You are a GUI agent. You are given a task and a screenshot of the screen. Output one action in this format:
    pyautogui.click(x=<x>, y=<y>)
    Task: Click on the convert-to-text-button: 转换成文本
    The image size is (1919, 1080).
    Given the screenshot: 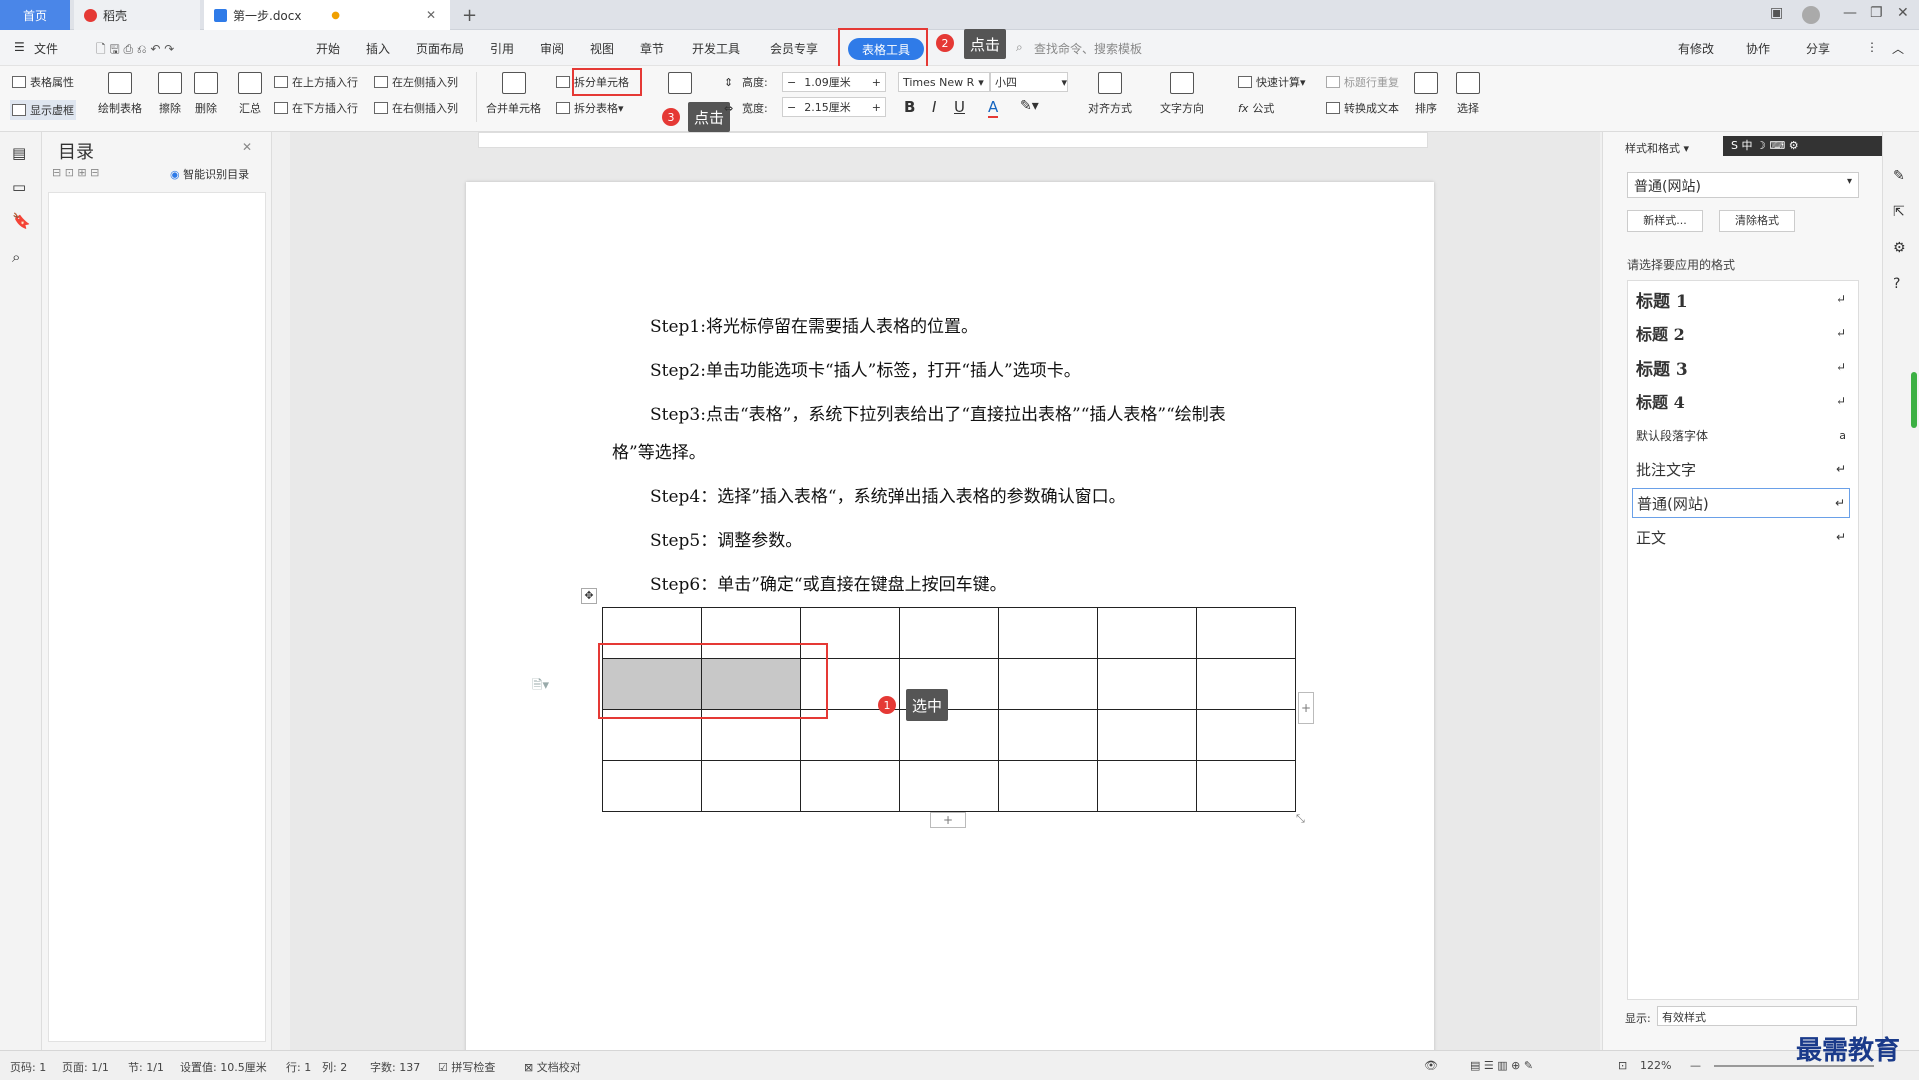 What is the action you would take?
    pyautogui.click(x=1362, y=108)
    